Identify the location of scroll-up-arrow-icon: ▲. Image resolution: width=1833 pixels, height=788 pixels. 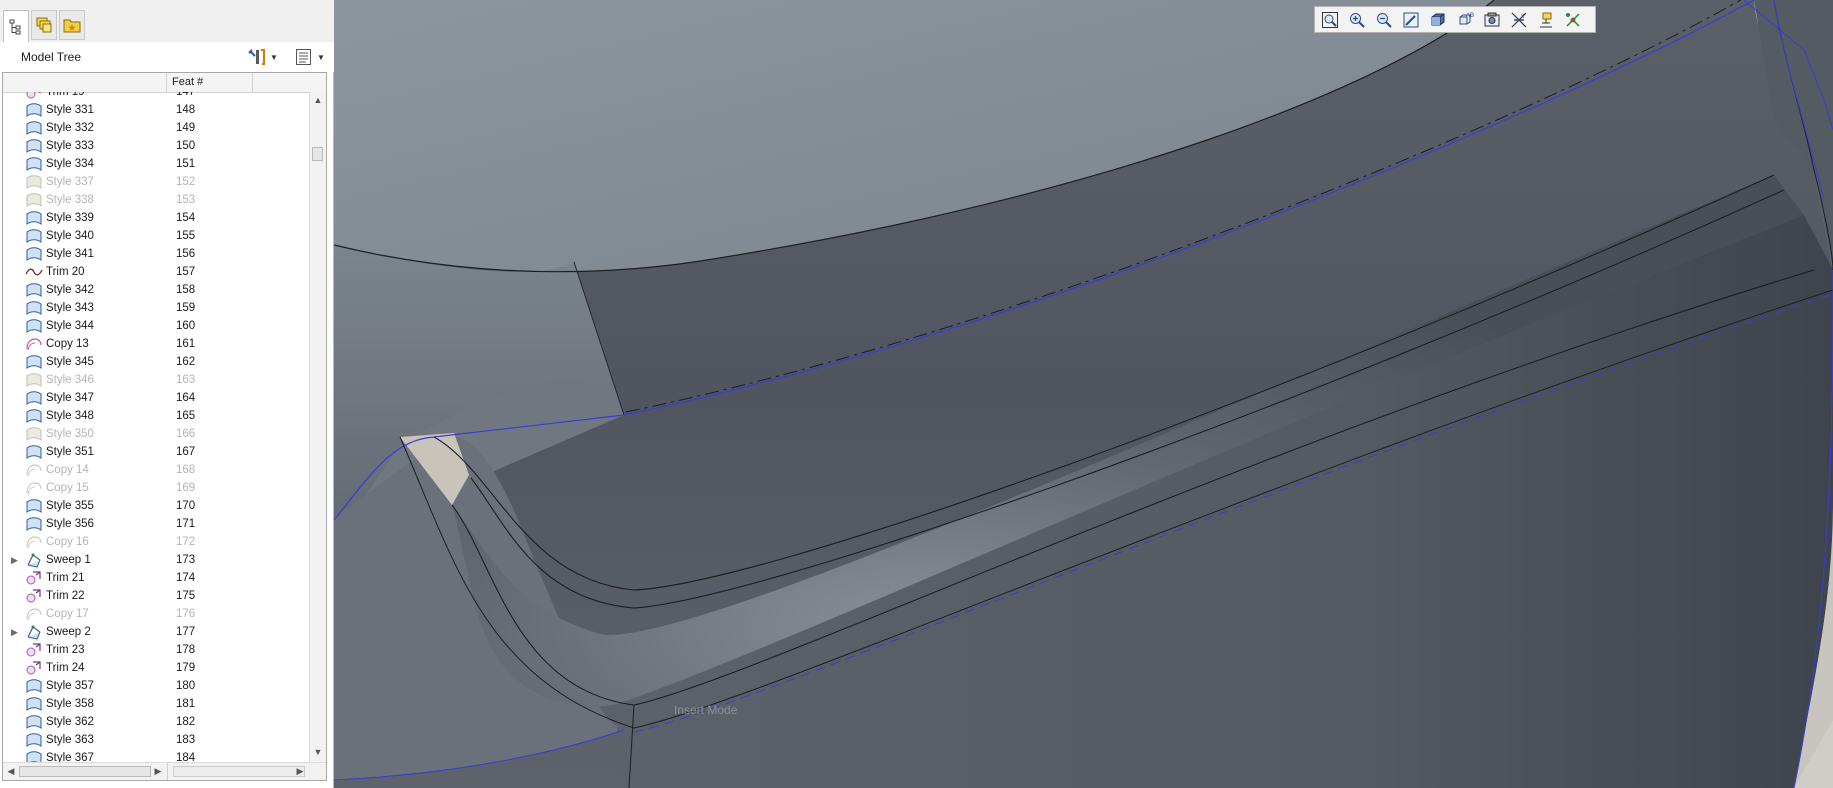
(318, 100).